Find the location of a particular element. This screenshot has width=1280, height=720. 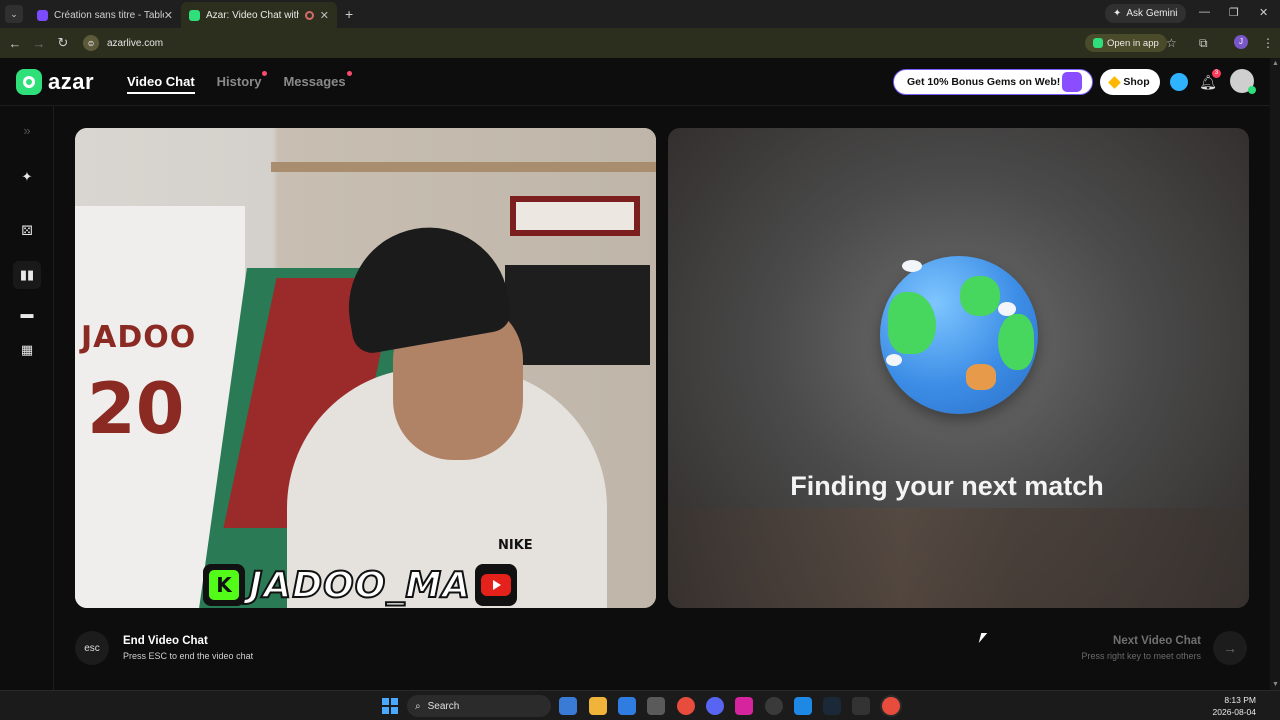

nav-video-chat: Video Chat is located at coordinates (161, 84).